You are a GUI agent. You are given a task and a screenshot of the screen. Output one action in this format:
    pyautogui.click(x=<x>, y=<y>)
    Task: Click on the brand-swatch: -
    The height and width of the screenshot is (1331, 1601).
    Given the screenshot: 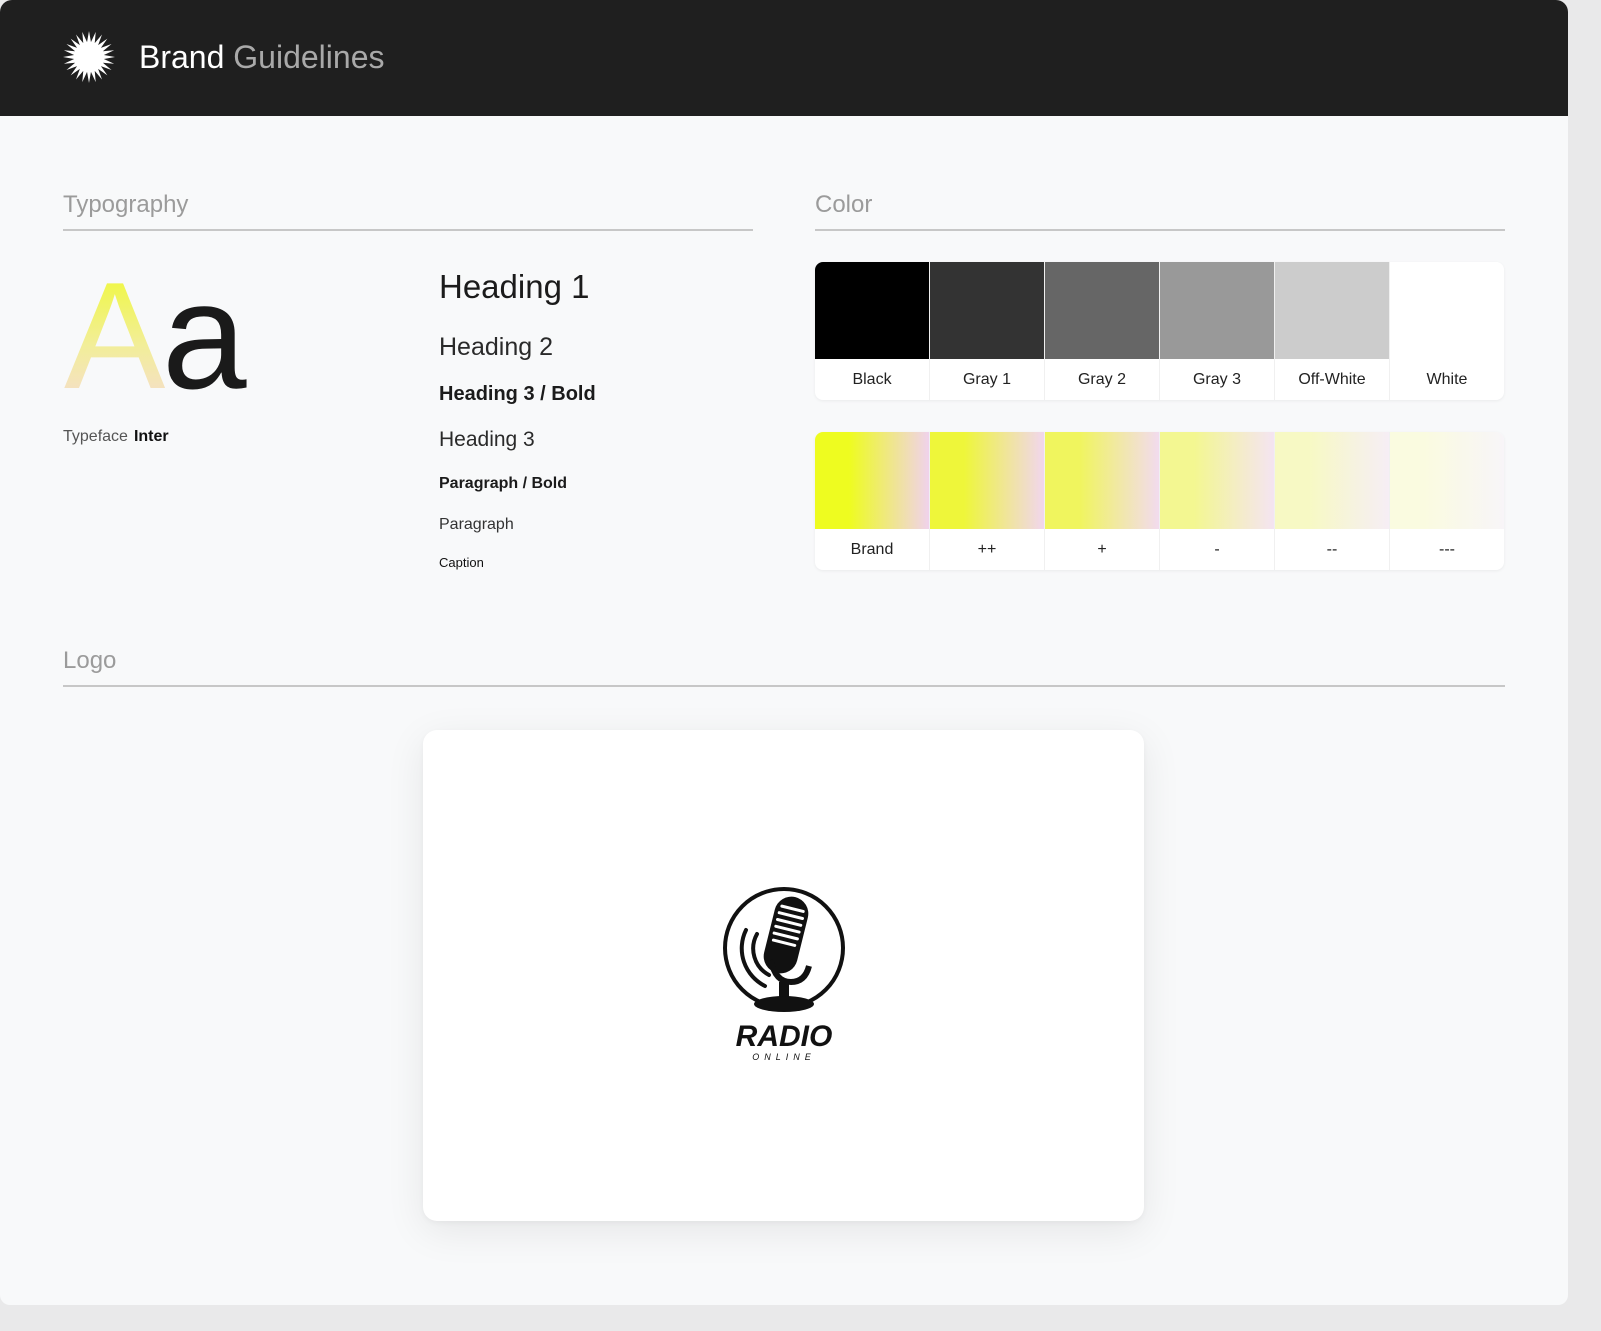 What is the action you would take?
    pyautogui.click(x=1217, y=501)
    